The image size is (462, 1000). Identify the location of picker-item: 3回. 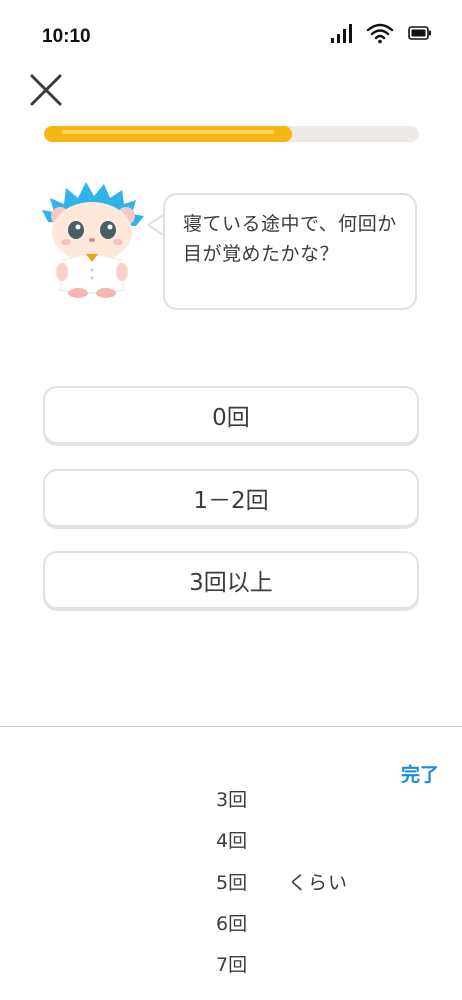
(231, 798).